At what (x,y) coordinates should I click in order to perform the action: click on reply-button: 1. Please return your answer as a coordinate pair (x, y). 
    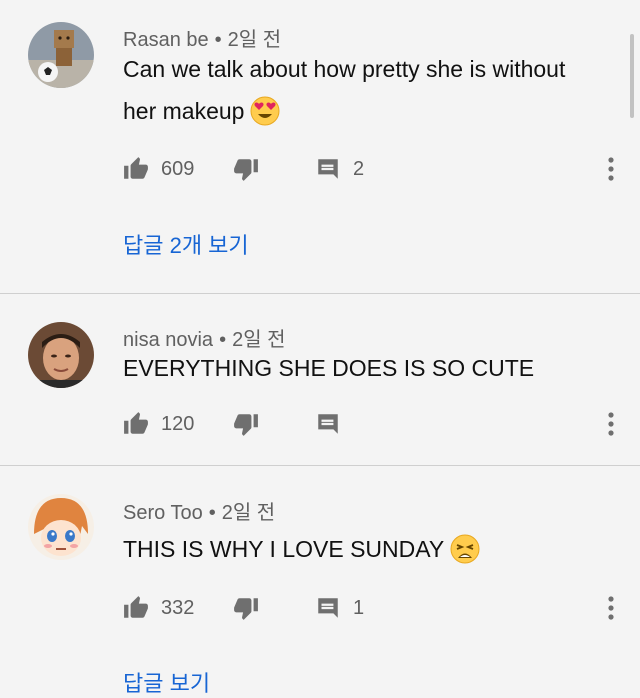
    Looking at the image, I should click on (339, 608).